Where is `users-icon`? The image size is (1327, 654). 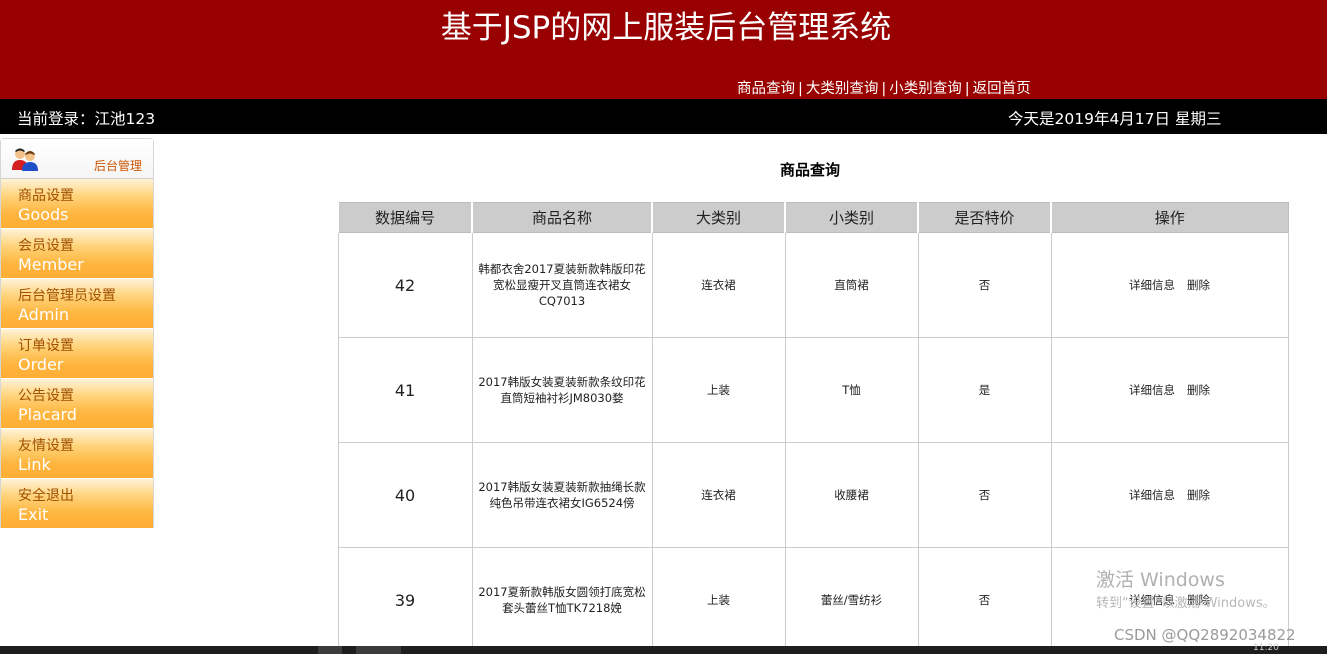
users-icon is located at coordinates (25, 159).